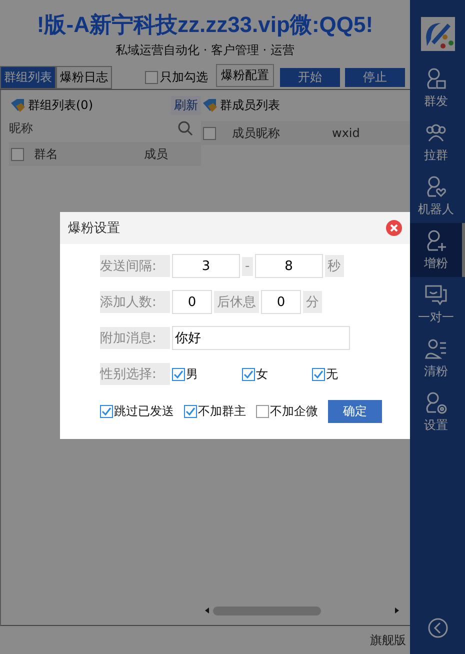  I want to click on person-card-icon, so click(436, 78).